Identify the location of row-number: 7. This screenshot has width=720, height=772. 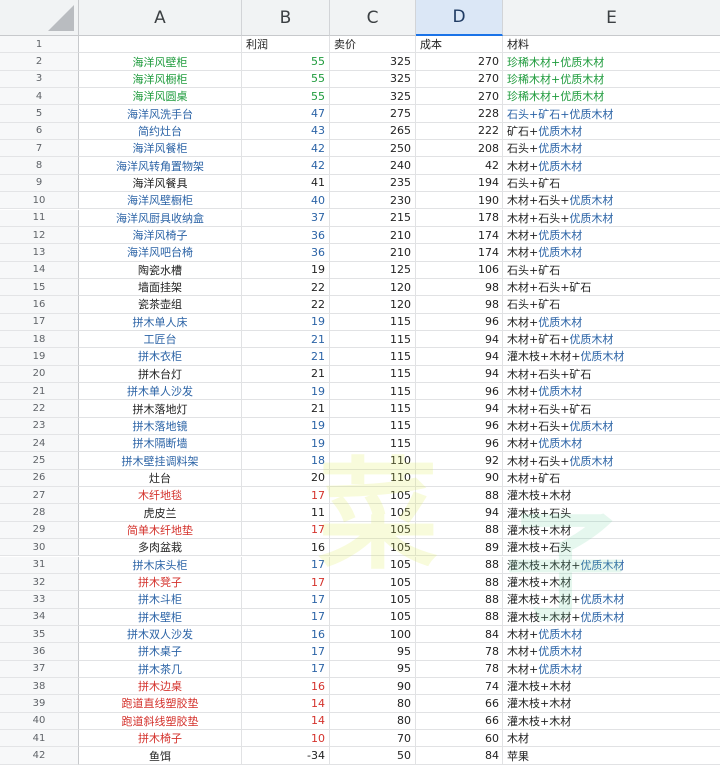
(39, 149).